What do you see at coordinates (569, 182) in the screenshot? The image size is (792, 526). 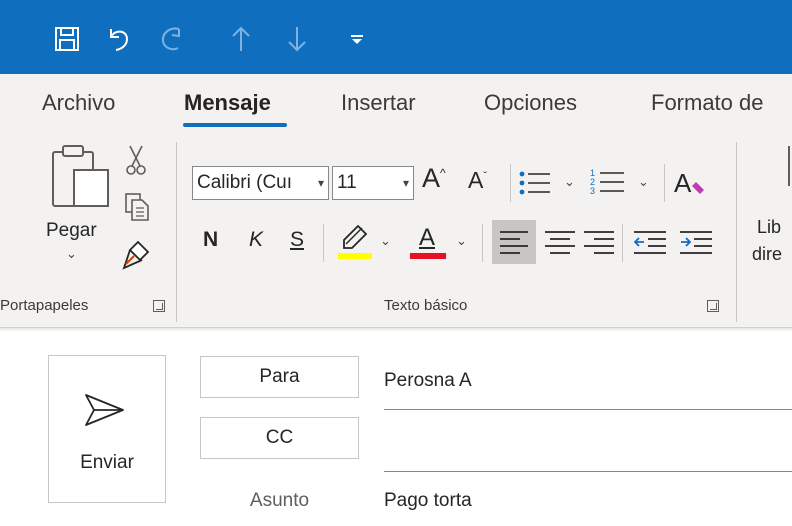 I see `bullets-chevron-down-icon: ⌄` at bounding box center [569, 182].